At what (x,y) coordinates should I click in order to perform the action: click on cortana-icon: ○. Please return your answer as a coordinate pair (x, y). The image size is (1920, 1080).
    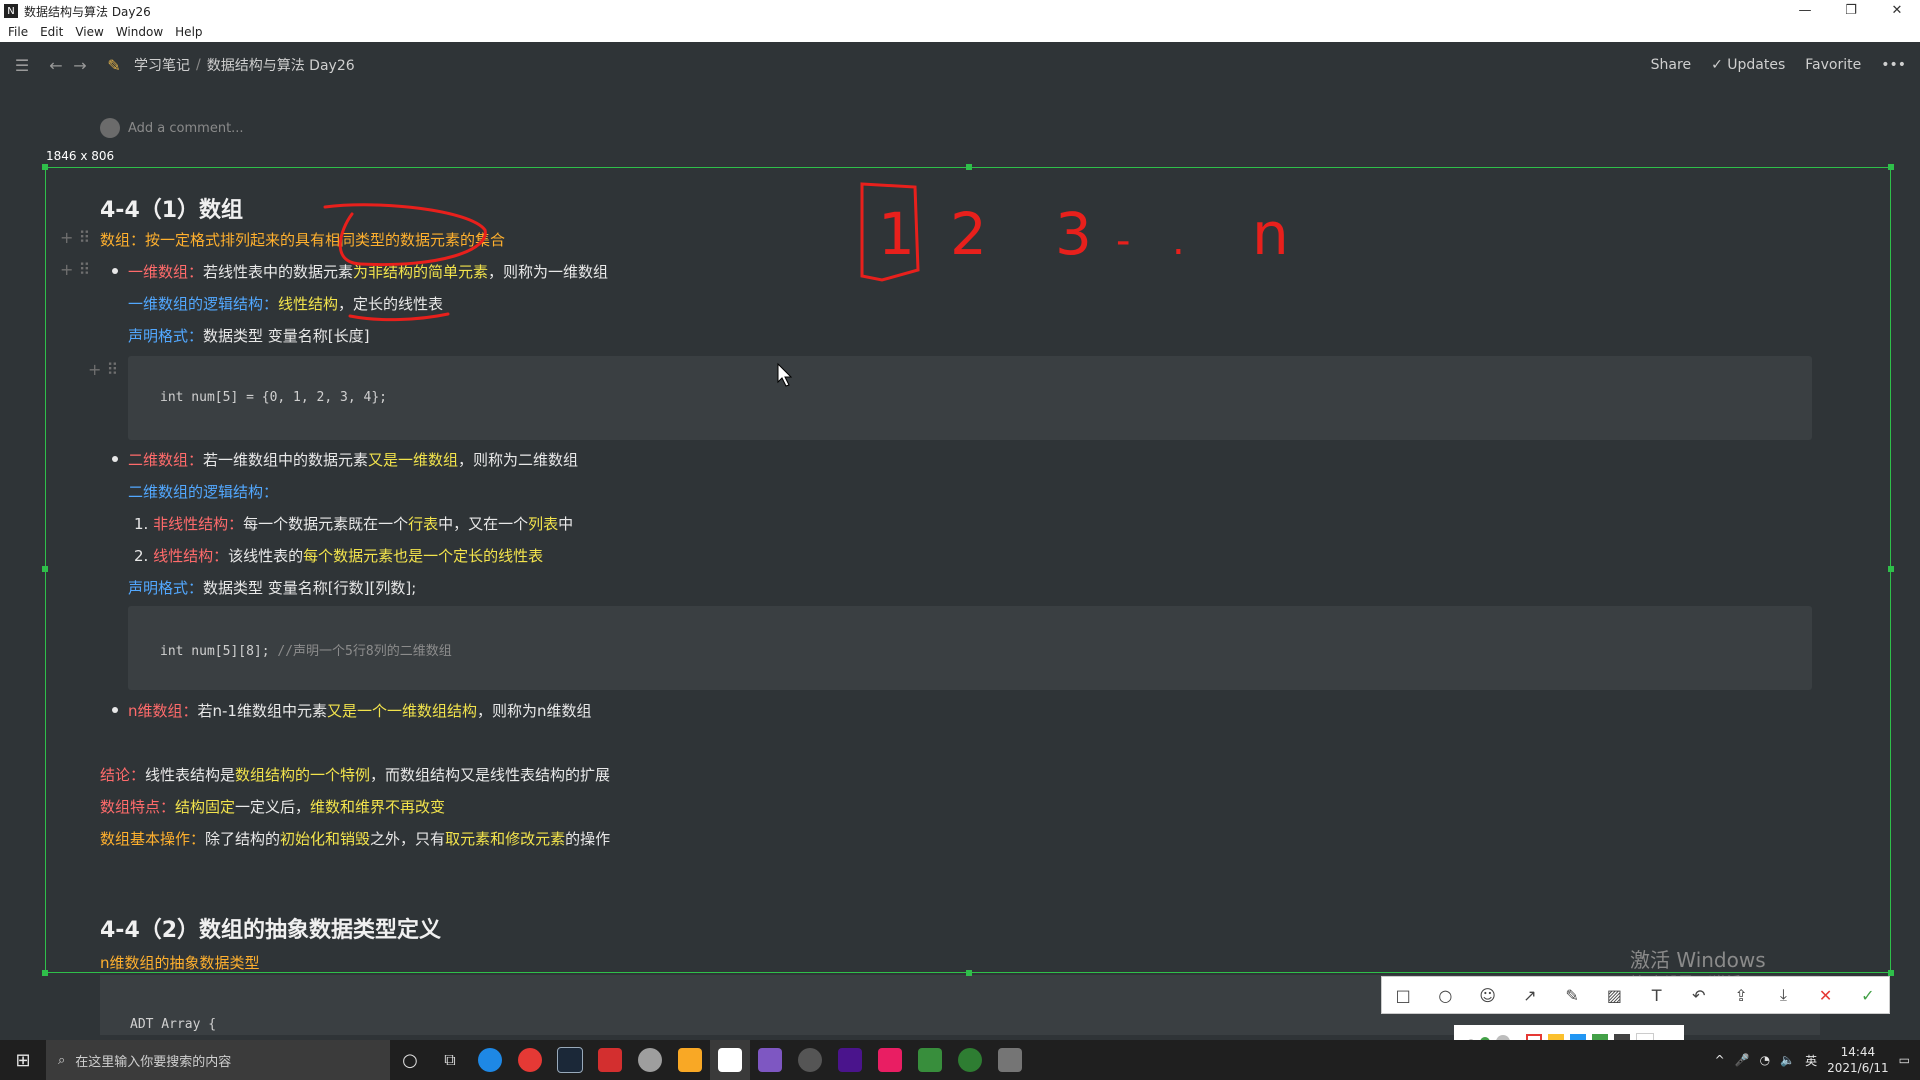
    Looking at the image, I should click on (410, 1060).